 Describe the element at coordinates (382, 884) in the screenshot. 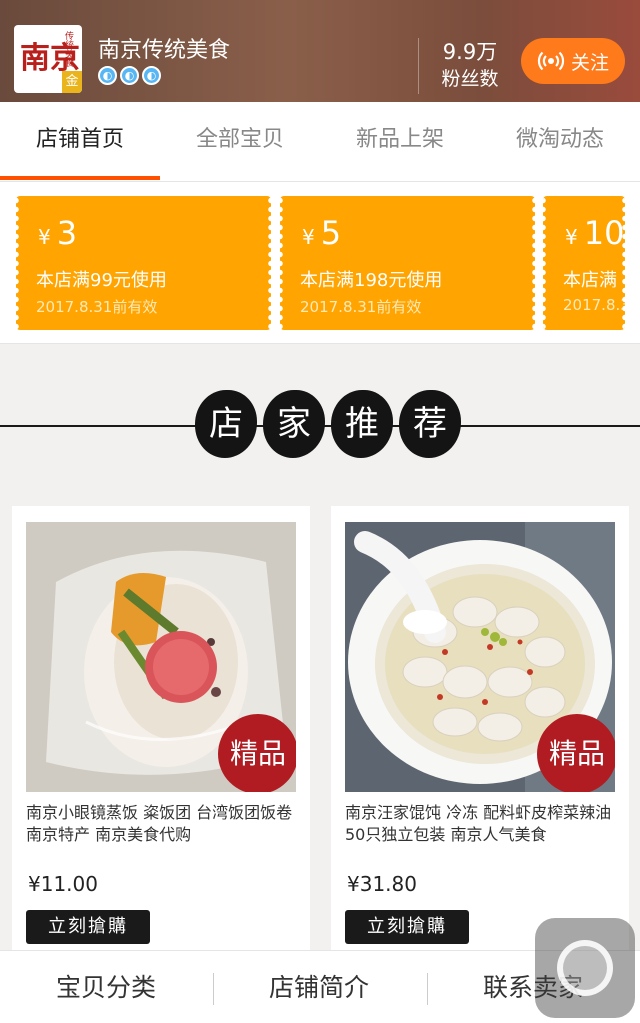

I see `product-price: ¥31.80` at that location.